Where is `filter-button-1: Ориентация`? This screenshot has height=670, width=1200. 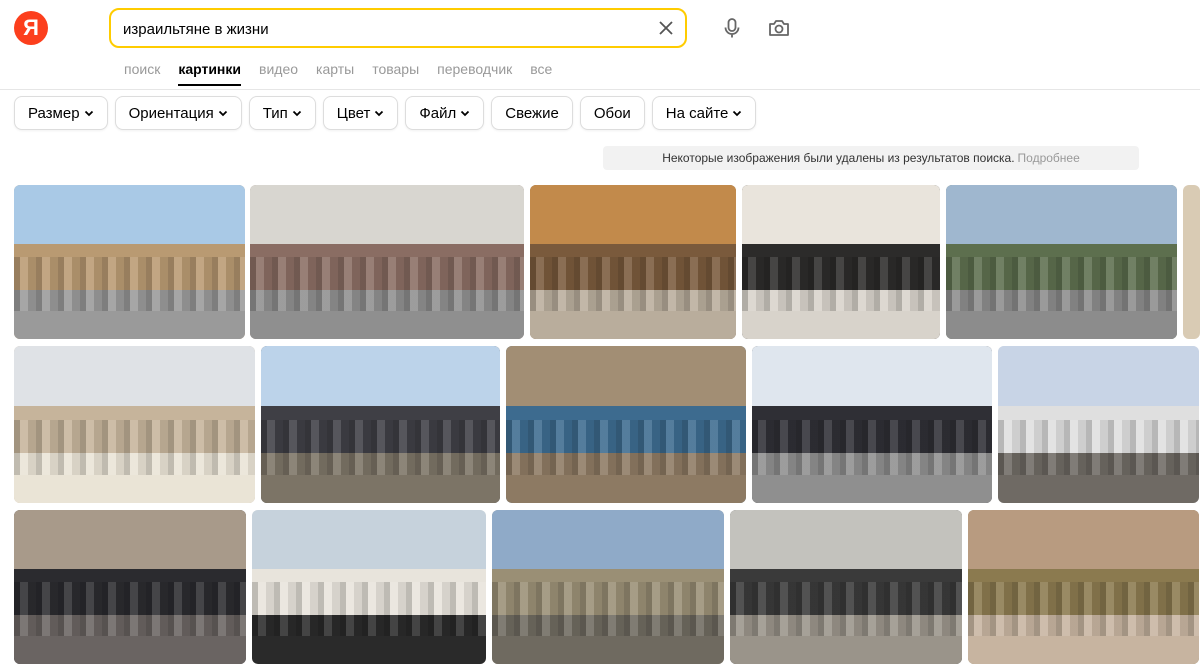 filter-button-1: Ориентация is located at coordinates (178, 113).